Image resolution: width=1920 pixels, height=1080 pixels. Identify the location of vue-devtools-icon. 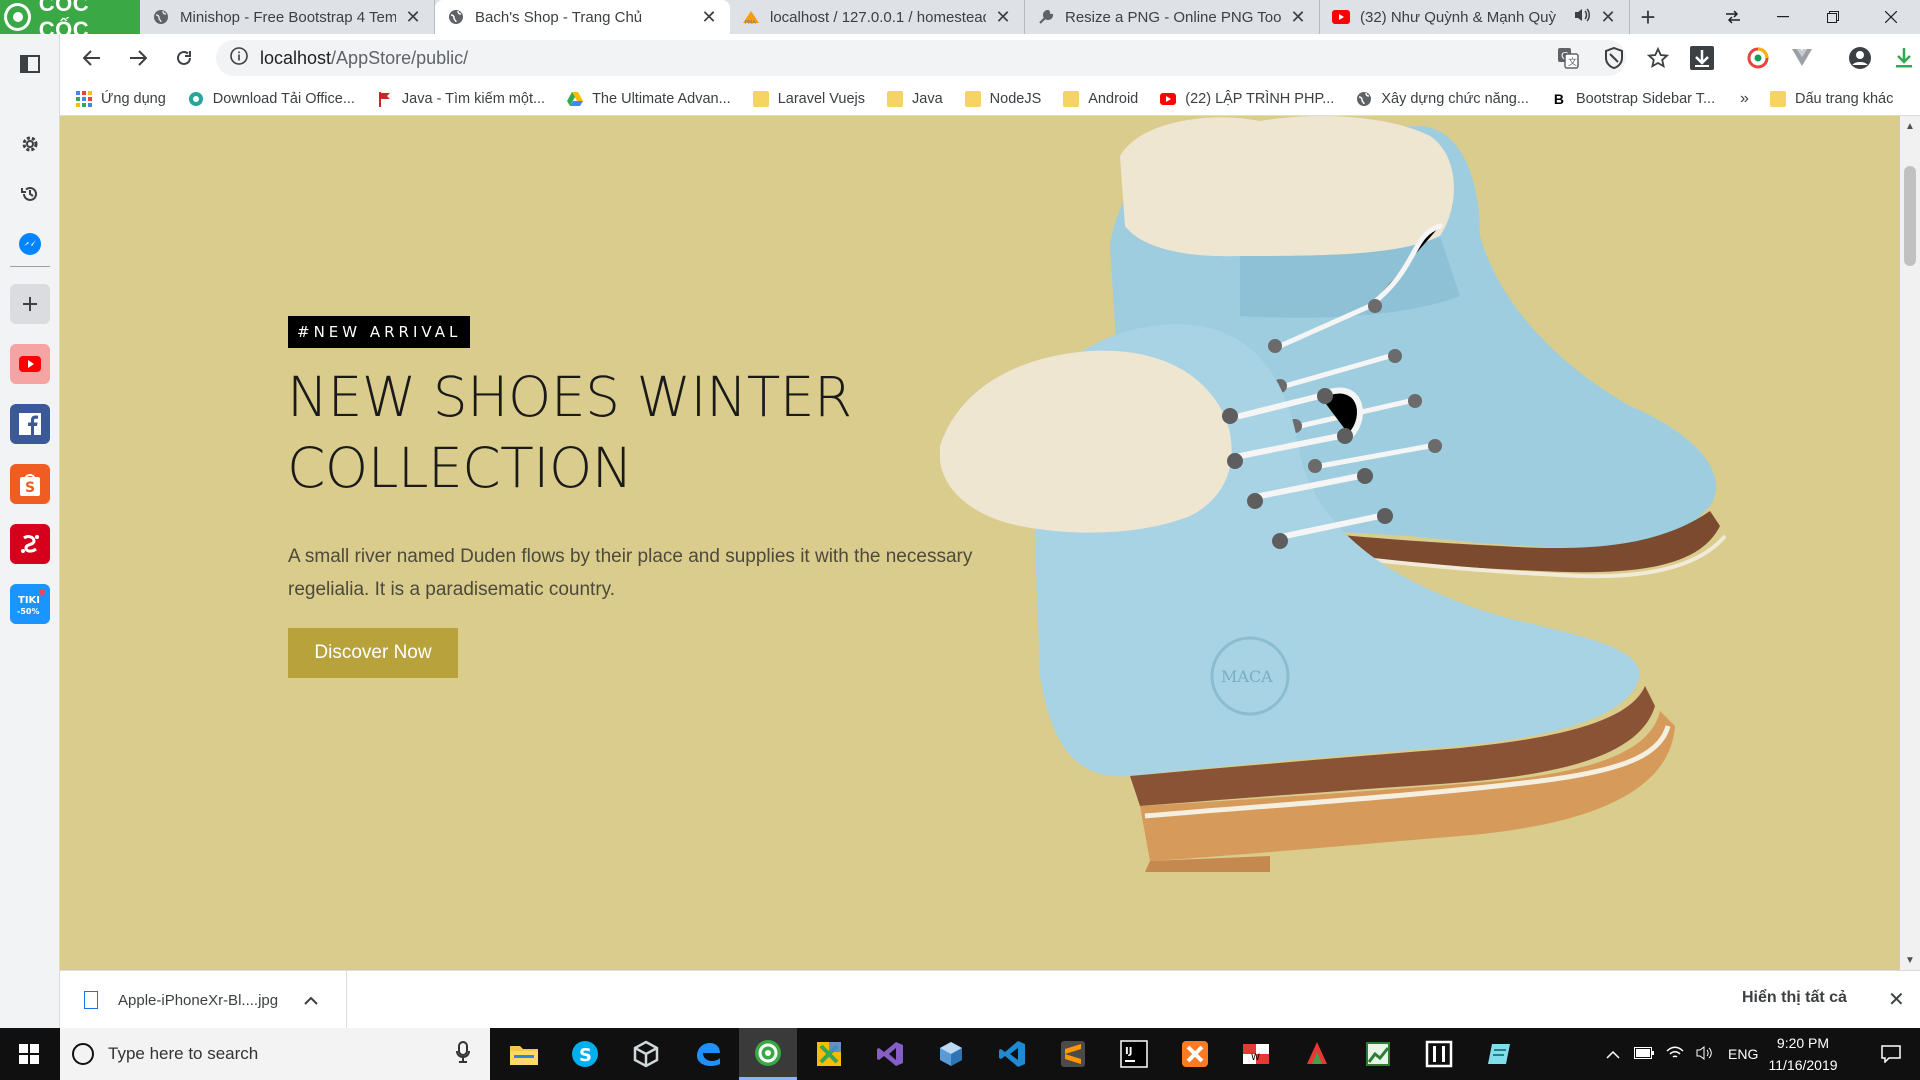
(1802, 58).